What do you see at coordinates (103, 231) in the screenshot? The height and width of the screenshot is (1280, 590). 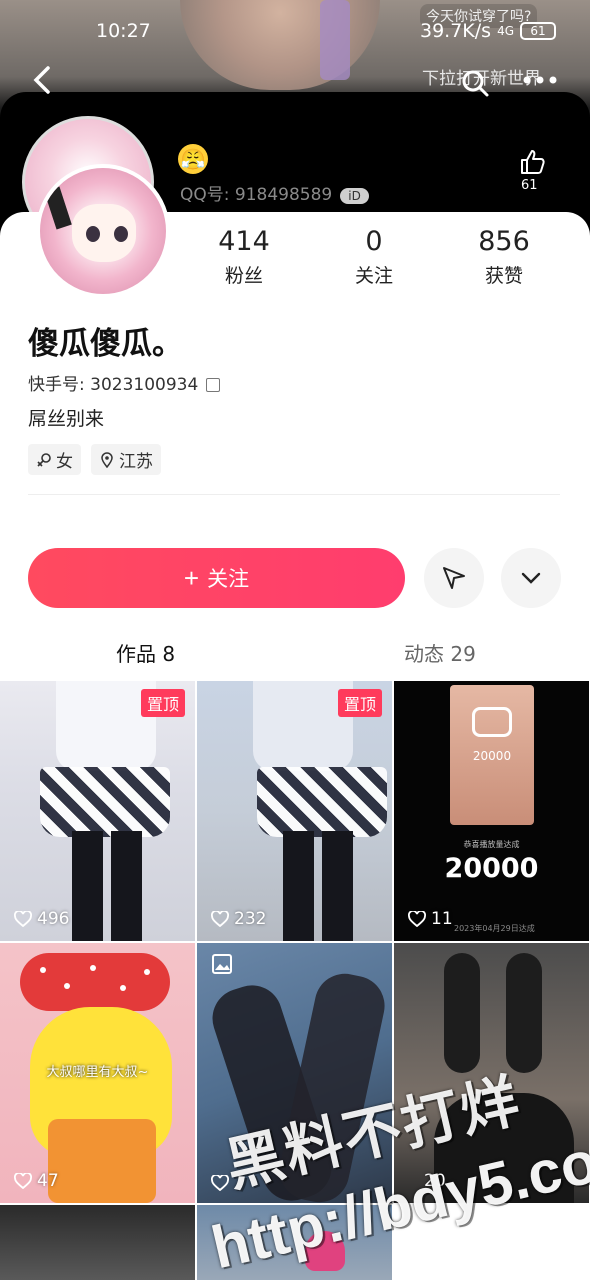 I see `avatar` at bounding box center [103, 231].